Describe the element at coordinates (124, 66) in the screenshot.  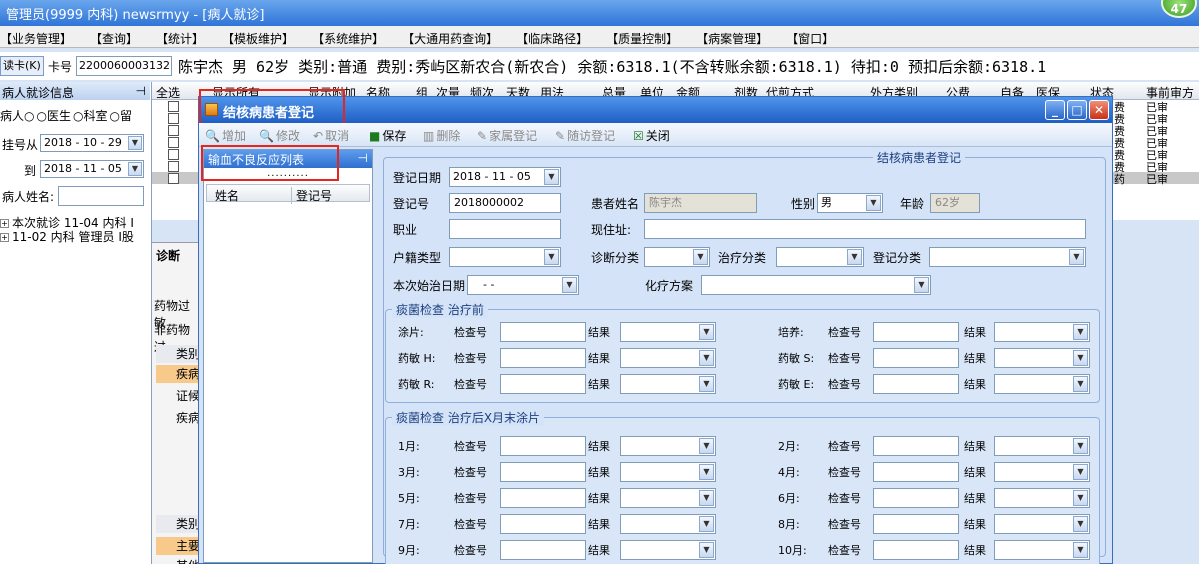
I see `card-no-input: 220006000313210` at that location.